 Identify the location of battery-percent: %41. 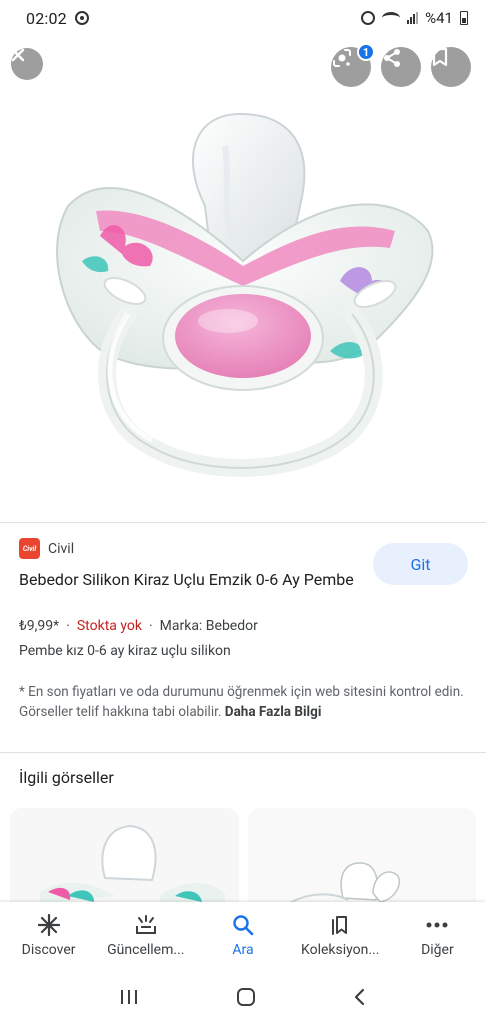
(439, 18).